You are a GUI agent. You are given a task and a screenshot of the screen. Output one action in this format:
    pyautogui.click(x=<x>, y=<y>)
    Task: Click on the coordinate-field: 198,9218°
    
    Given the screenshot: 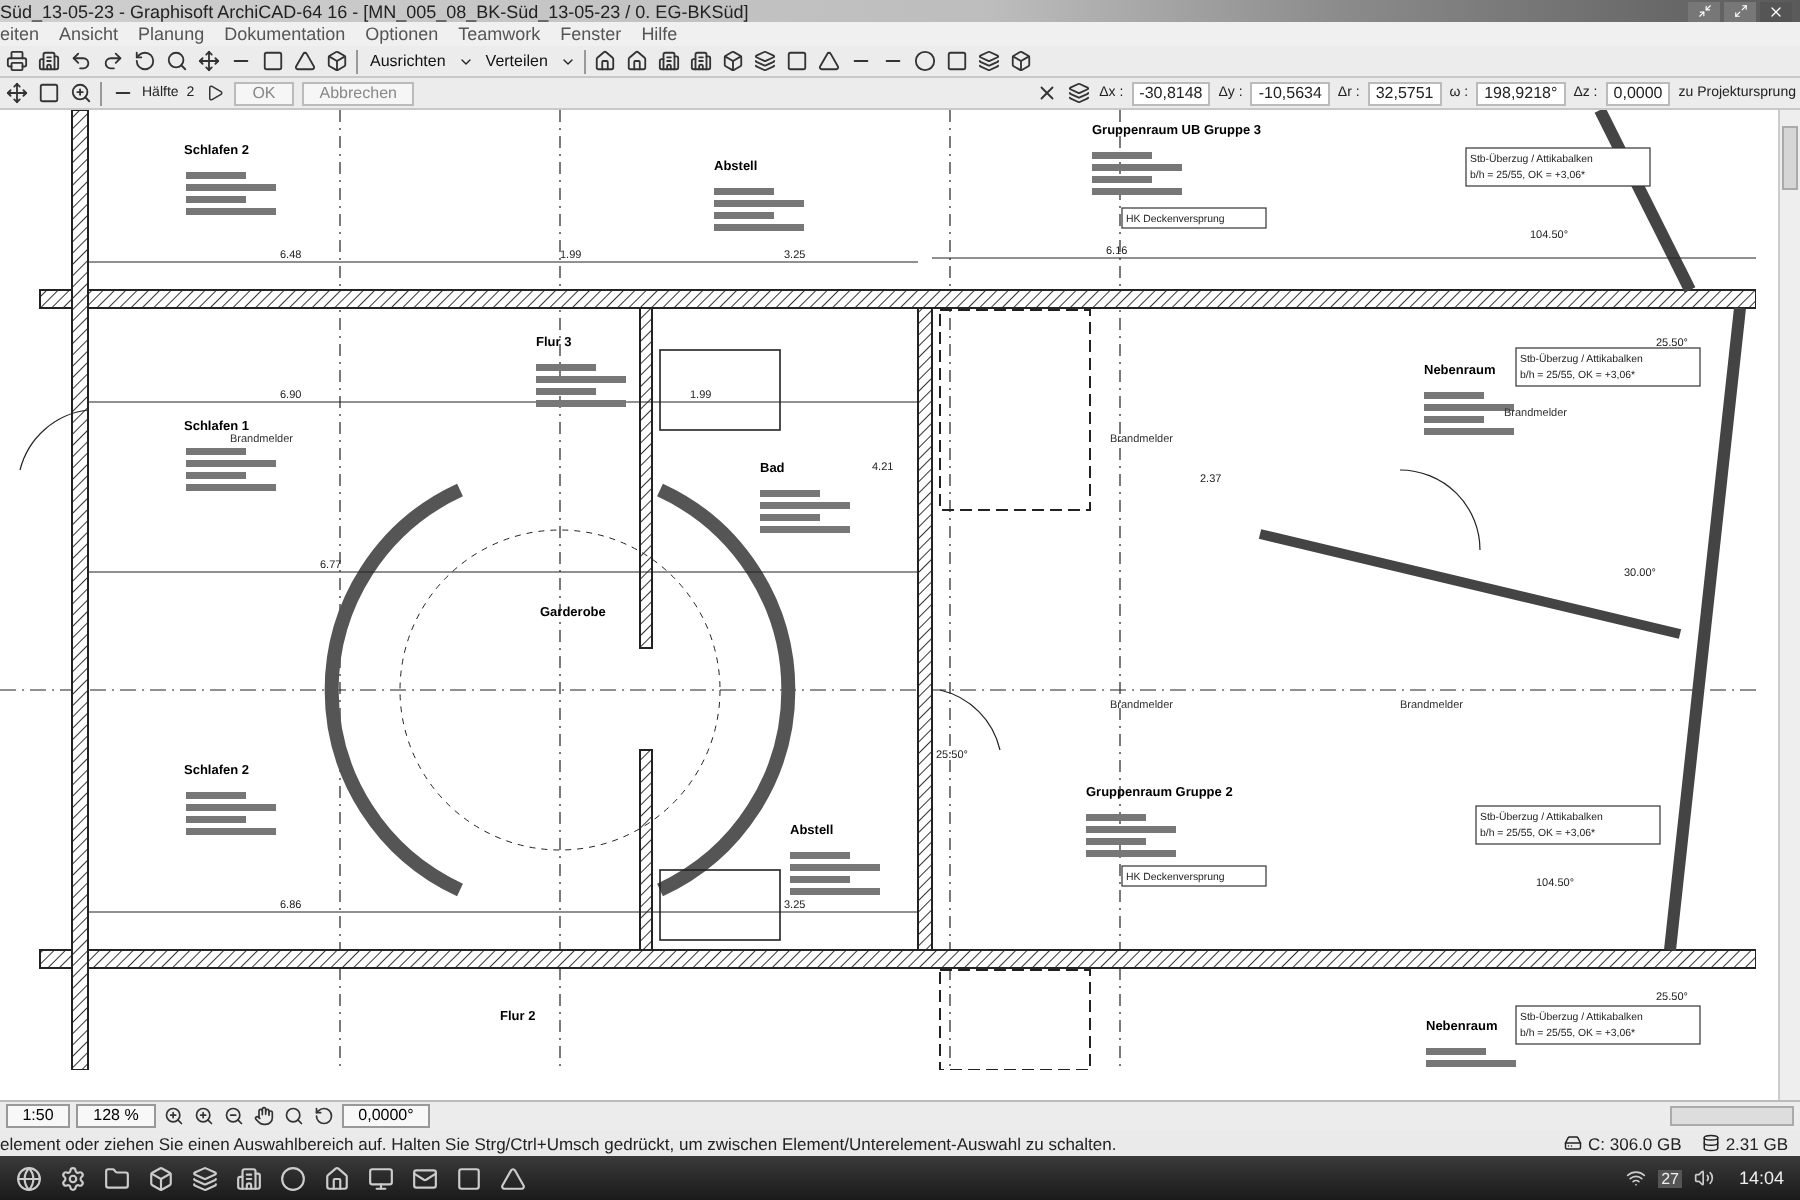 What is the action you would take?
    pyautogui.click(x=1521, y=93)
    